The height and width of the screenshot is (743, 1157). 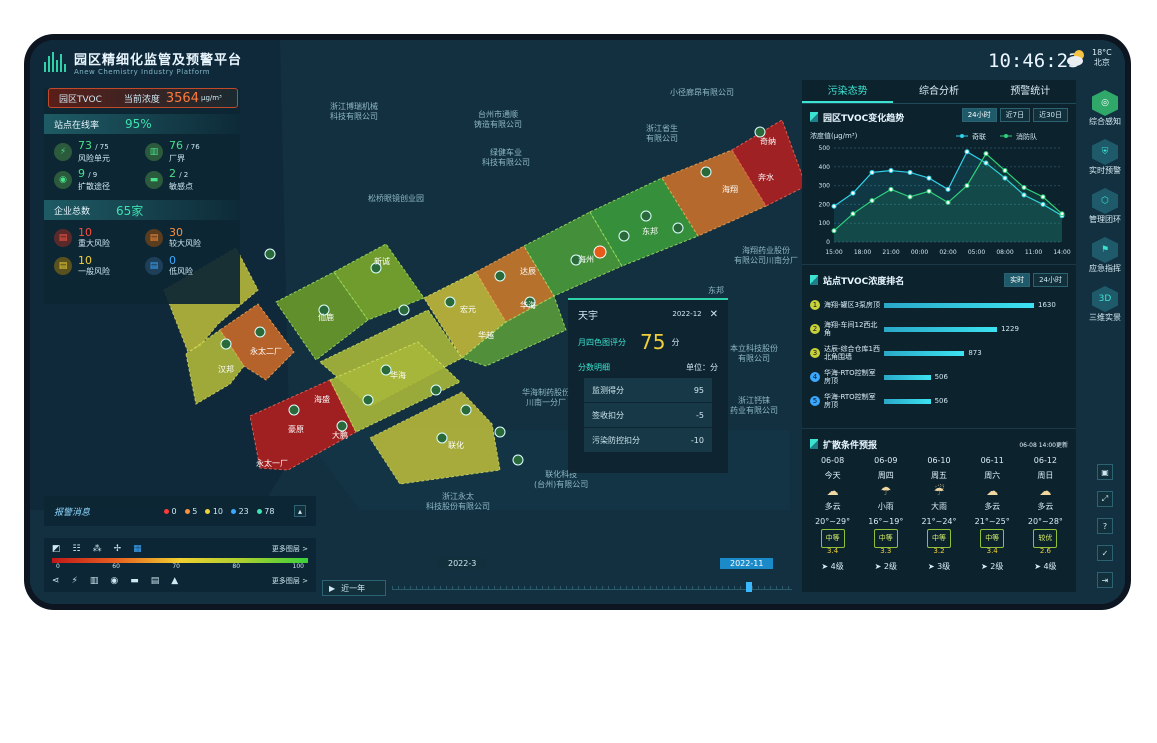 What do you see at coordinates (1015, 115) in the screenshot?
I see `trend-btn-7d: 近7日` at bounding box center [1015, 115].